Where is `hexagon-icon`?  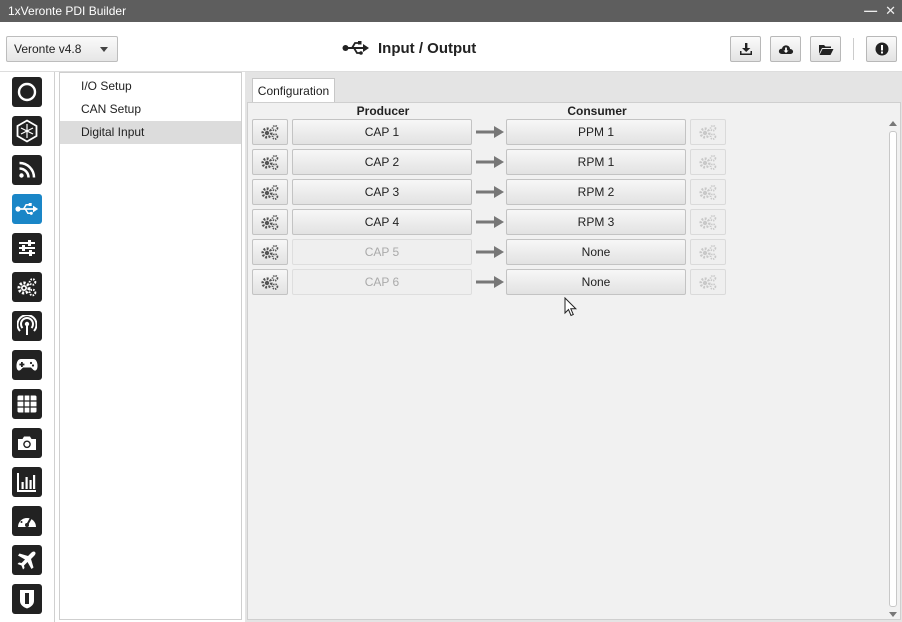 hexagon-icon is located at coordinates (27, 131).